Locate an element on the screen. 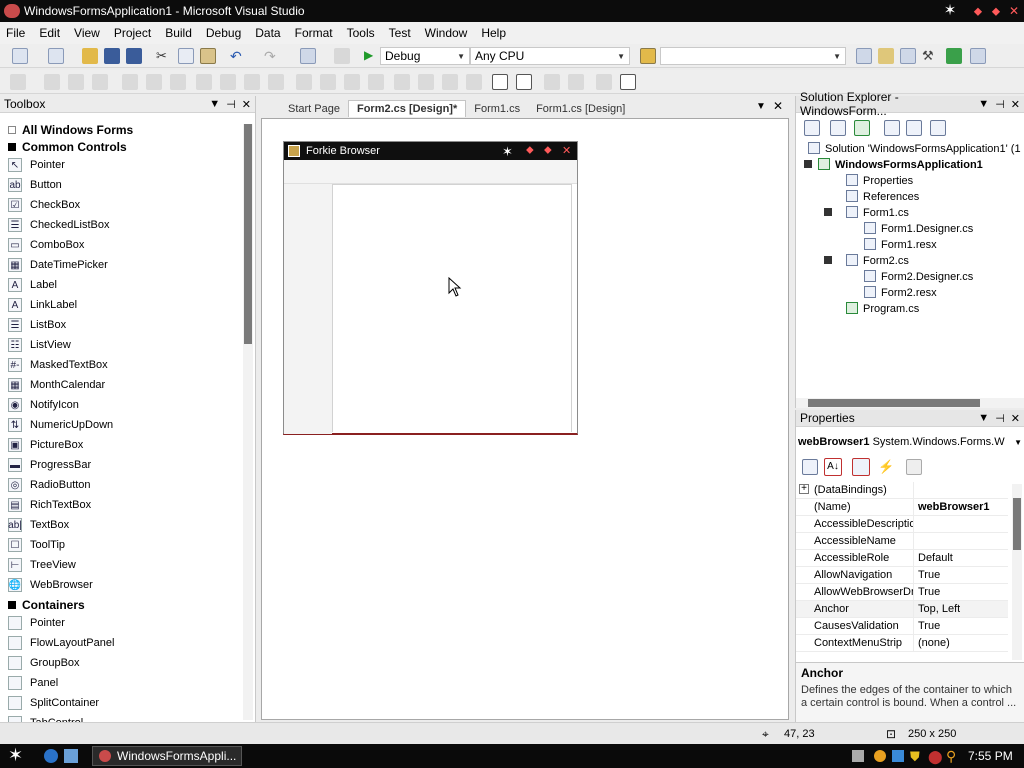 This screenshot has width=1024, height=768. tree-item-properties: Properties is located at coordinates (879, 180).